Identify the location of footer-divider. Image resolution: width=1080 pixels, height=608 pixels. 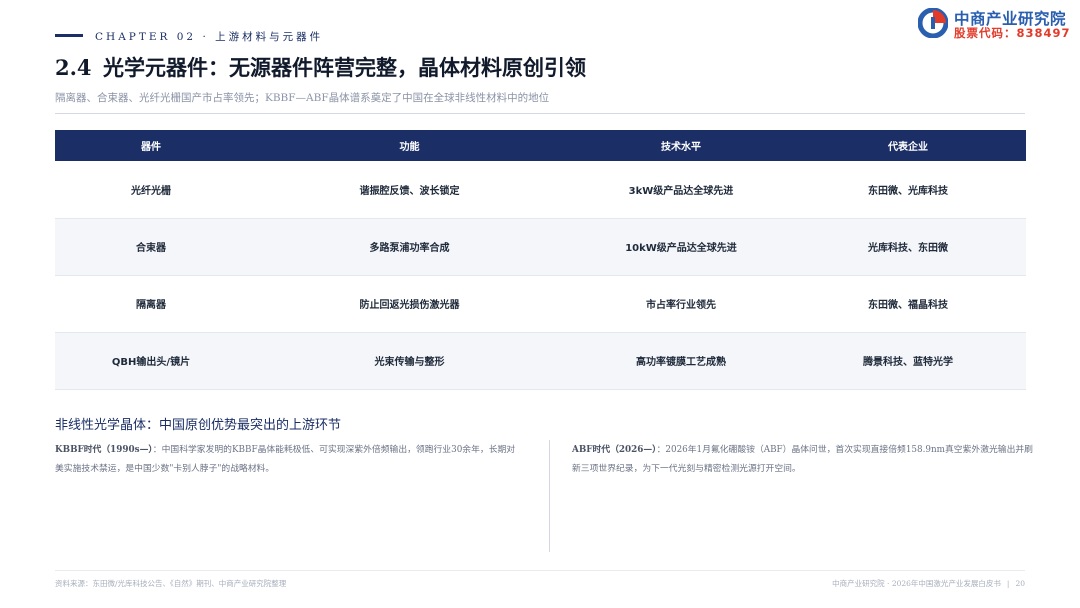
(540, 570).